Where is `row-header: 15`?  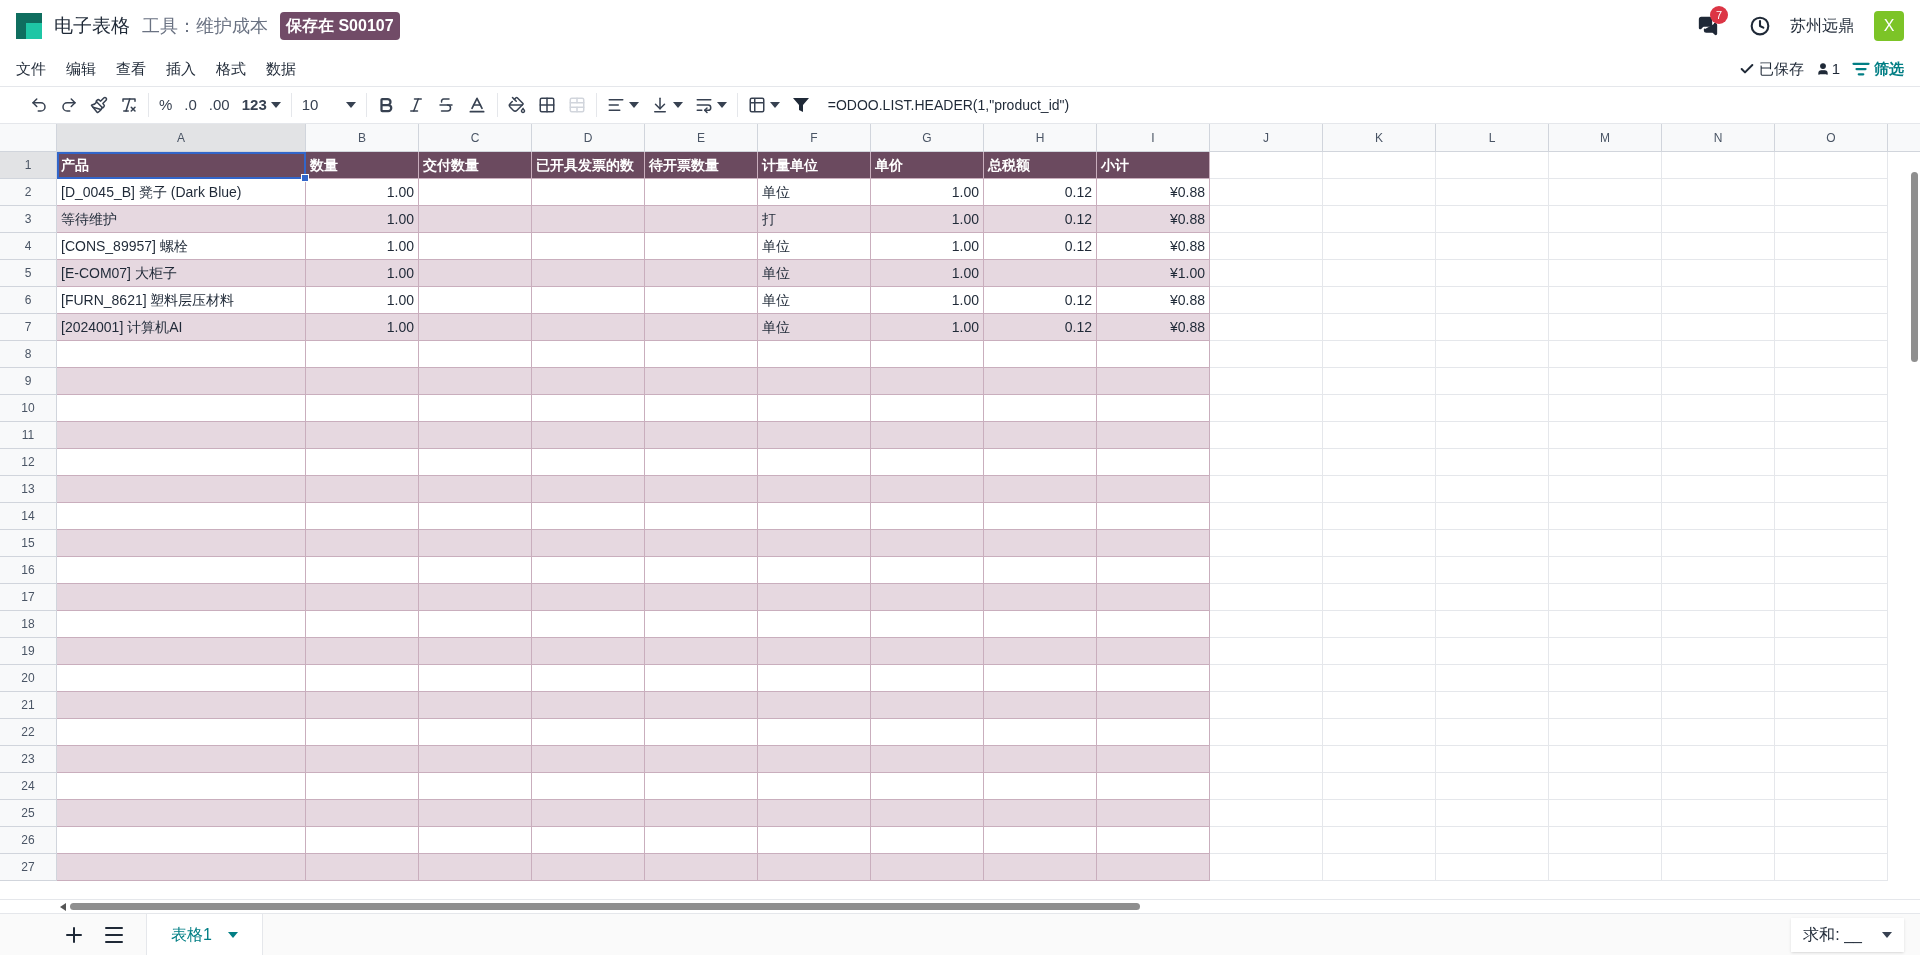 row-header: 15 is located at coordinates (28, 543).